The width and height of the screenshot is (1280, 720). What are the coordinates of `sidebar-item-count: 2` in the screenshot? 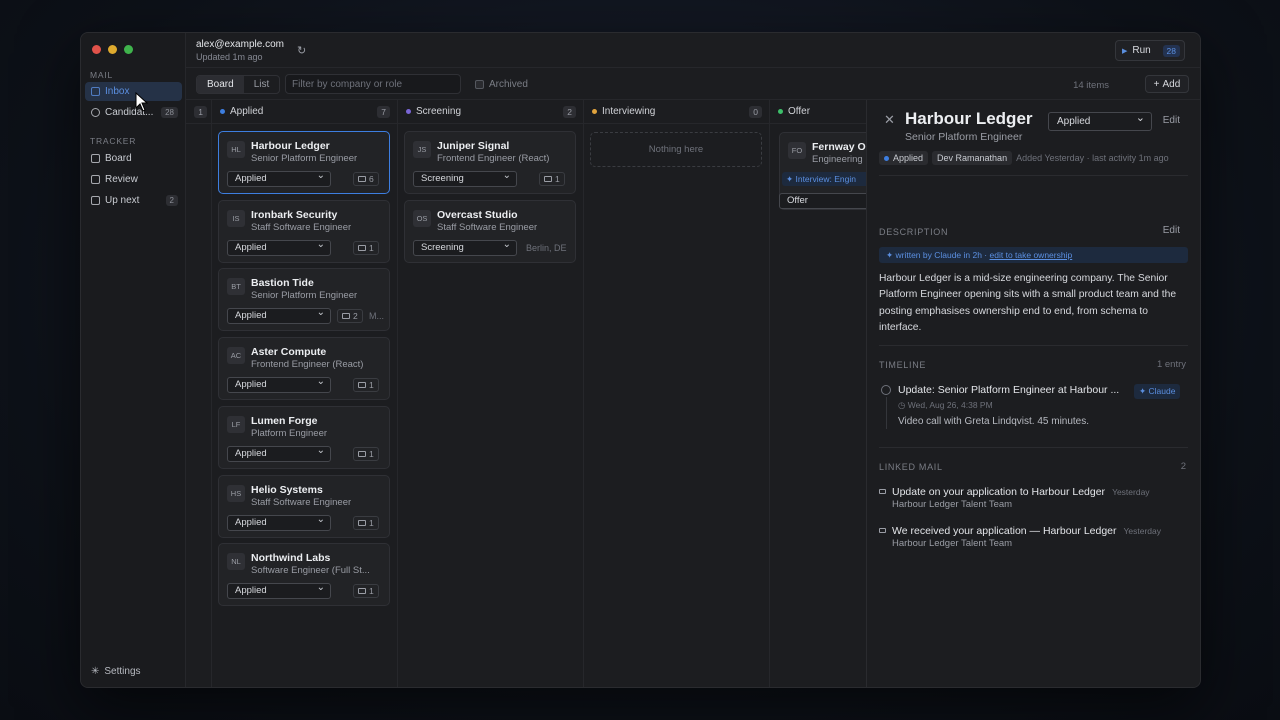 It's located at (171, 200).